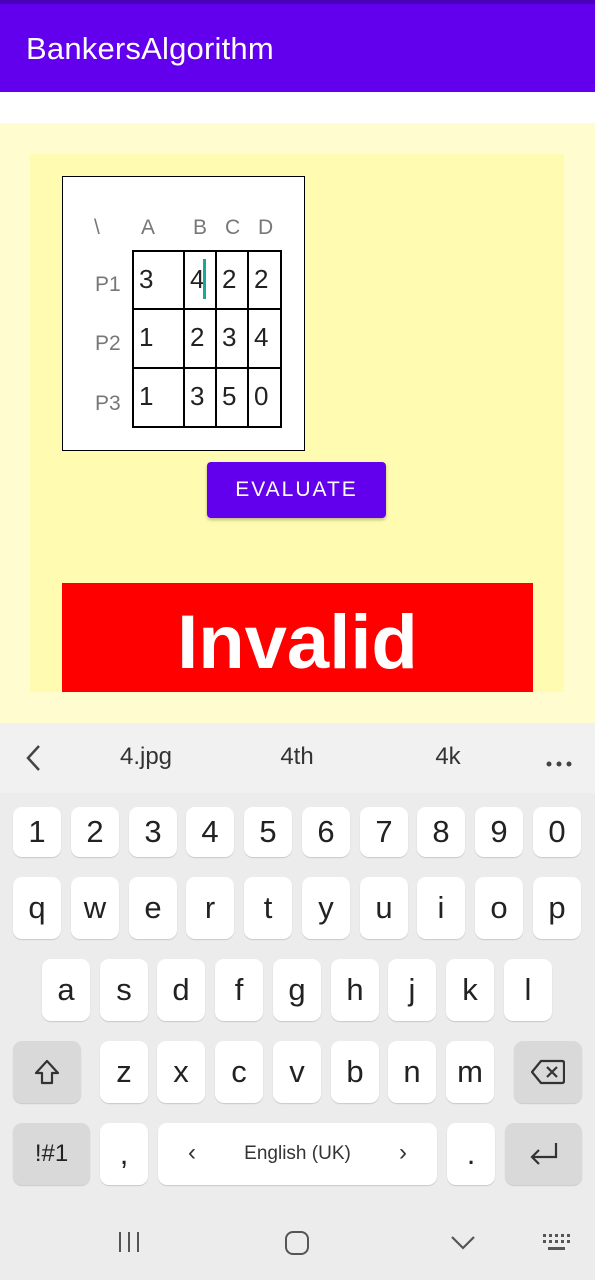 This screenshot has width=595, height=1280. What do you see at coordinates (355, 990) in the screenshot?
I see `key-h: h` at bounding box center [355, 990].